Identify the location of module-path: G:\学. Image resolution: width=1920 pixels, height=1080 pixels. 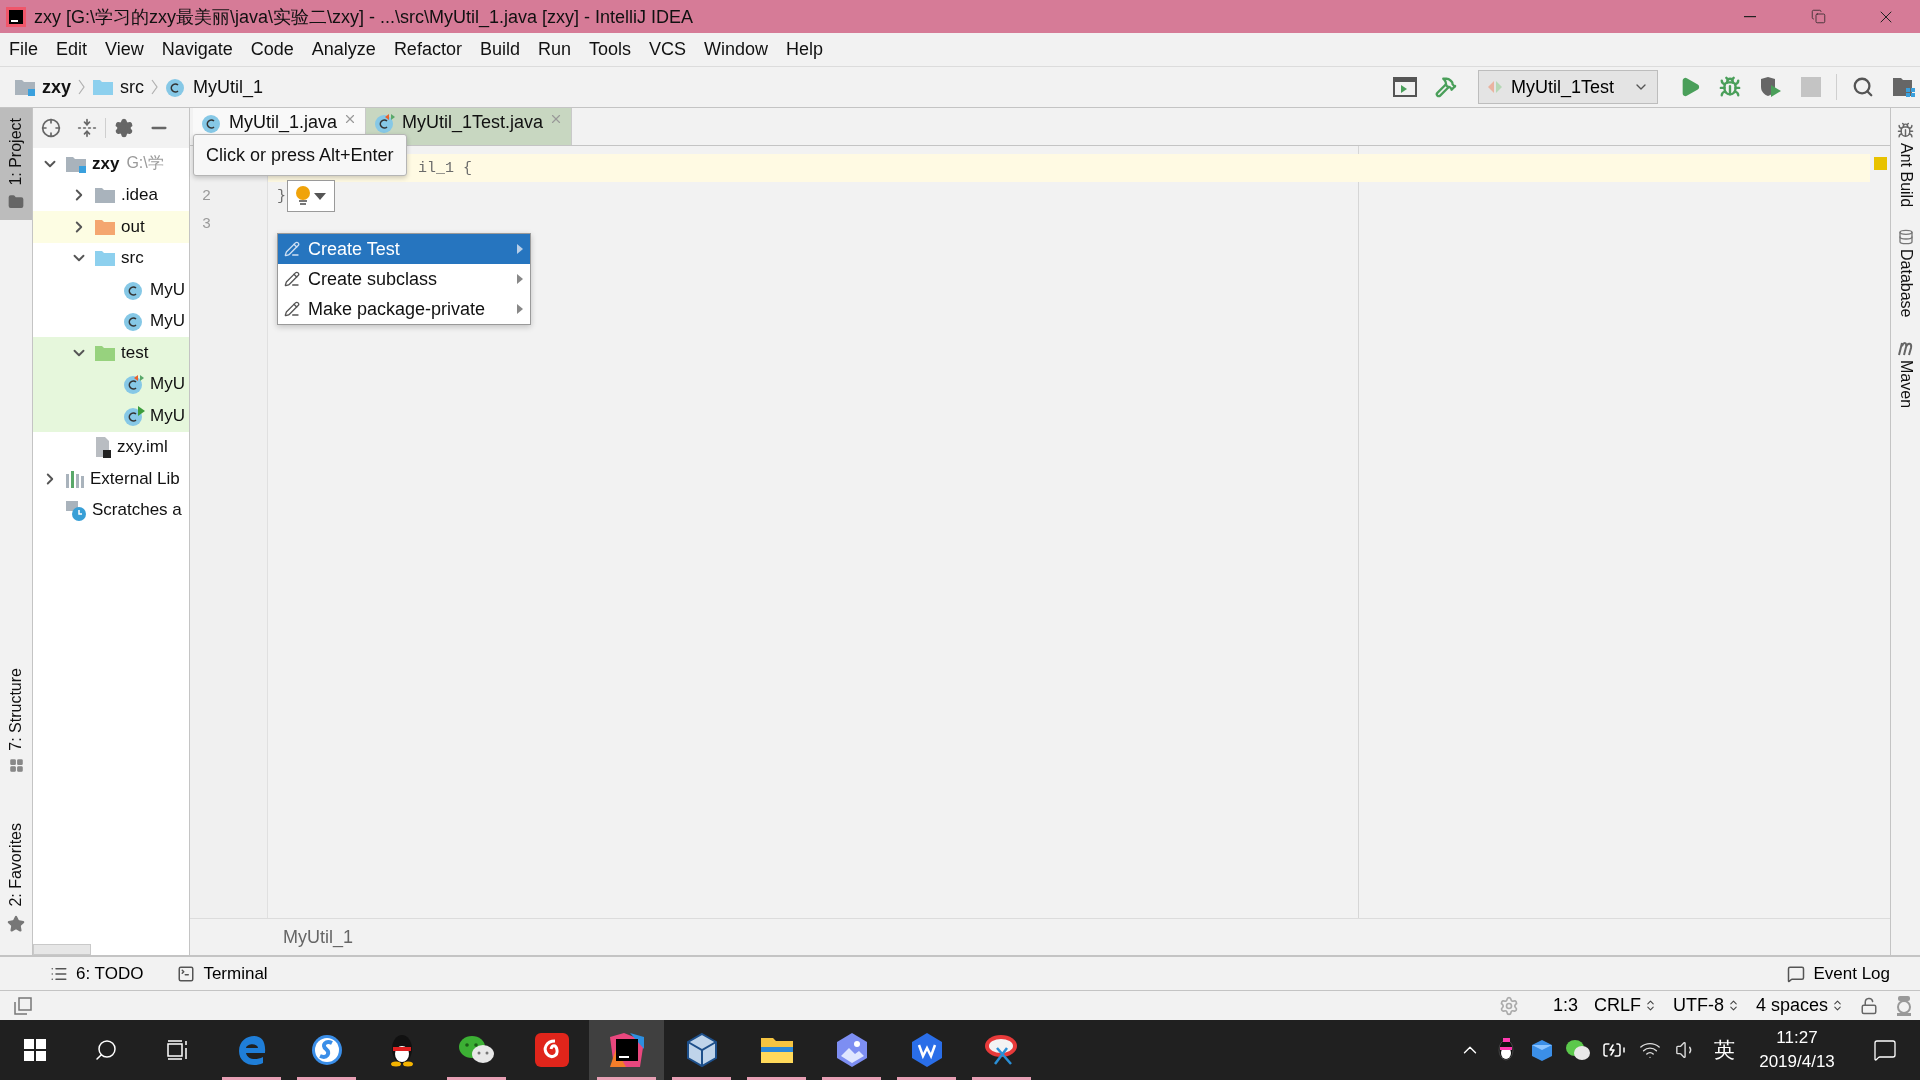
(145, 163).